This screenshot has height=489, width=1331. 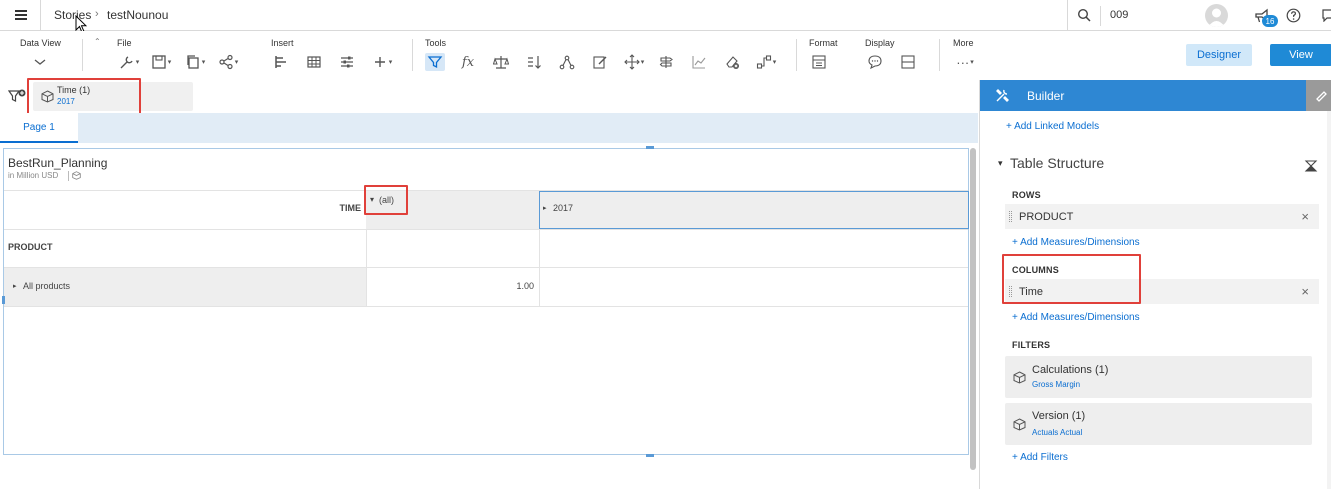 I want to click on builder-title: Builder, so click(x=1046, y=96).